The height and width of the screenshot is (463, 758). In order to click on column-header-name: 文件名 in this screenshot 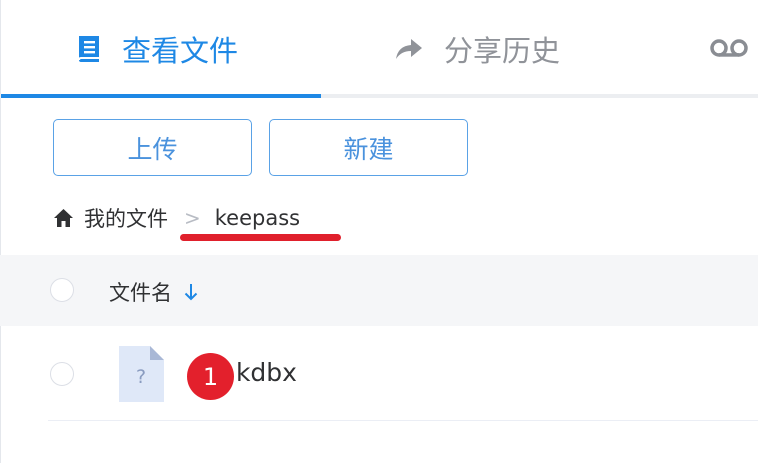, I will do `click(153, 292)`.